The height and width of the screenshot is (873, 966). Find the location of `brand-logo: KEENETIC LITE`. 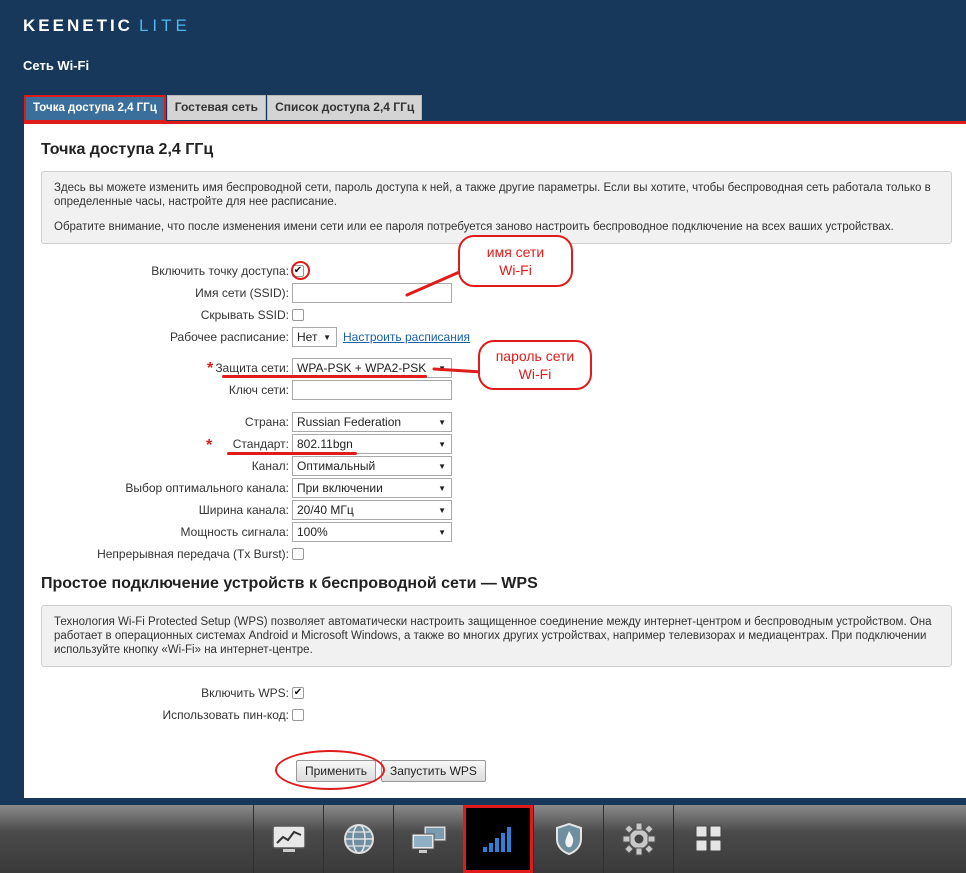

brand-logo: KEENETIC LITE is located at coordinates (107, 26).